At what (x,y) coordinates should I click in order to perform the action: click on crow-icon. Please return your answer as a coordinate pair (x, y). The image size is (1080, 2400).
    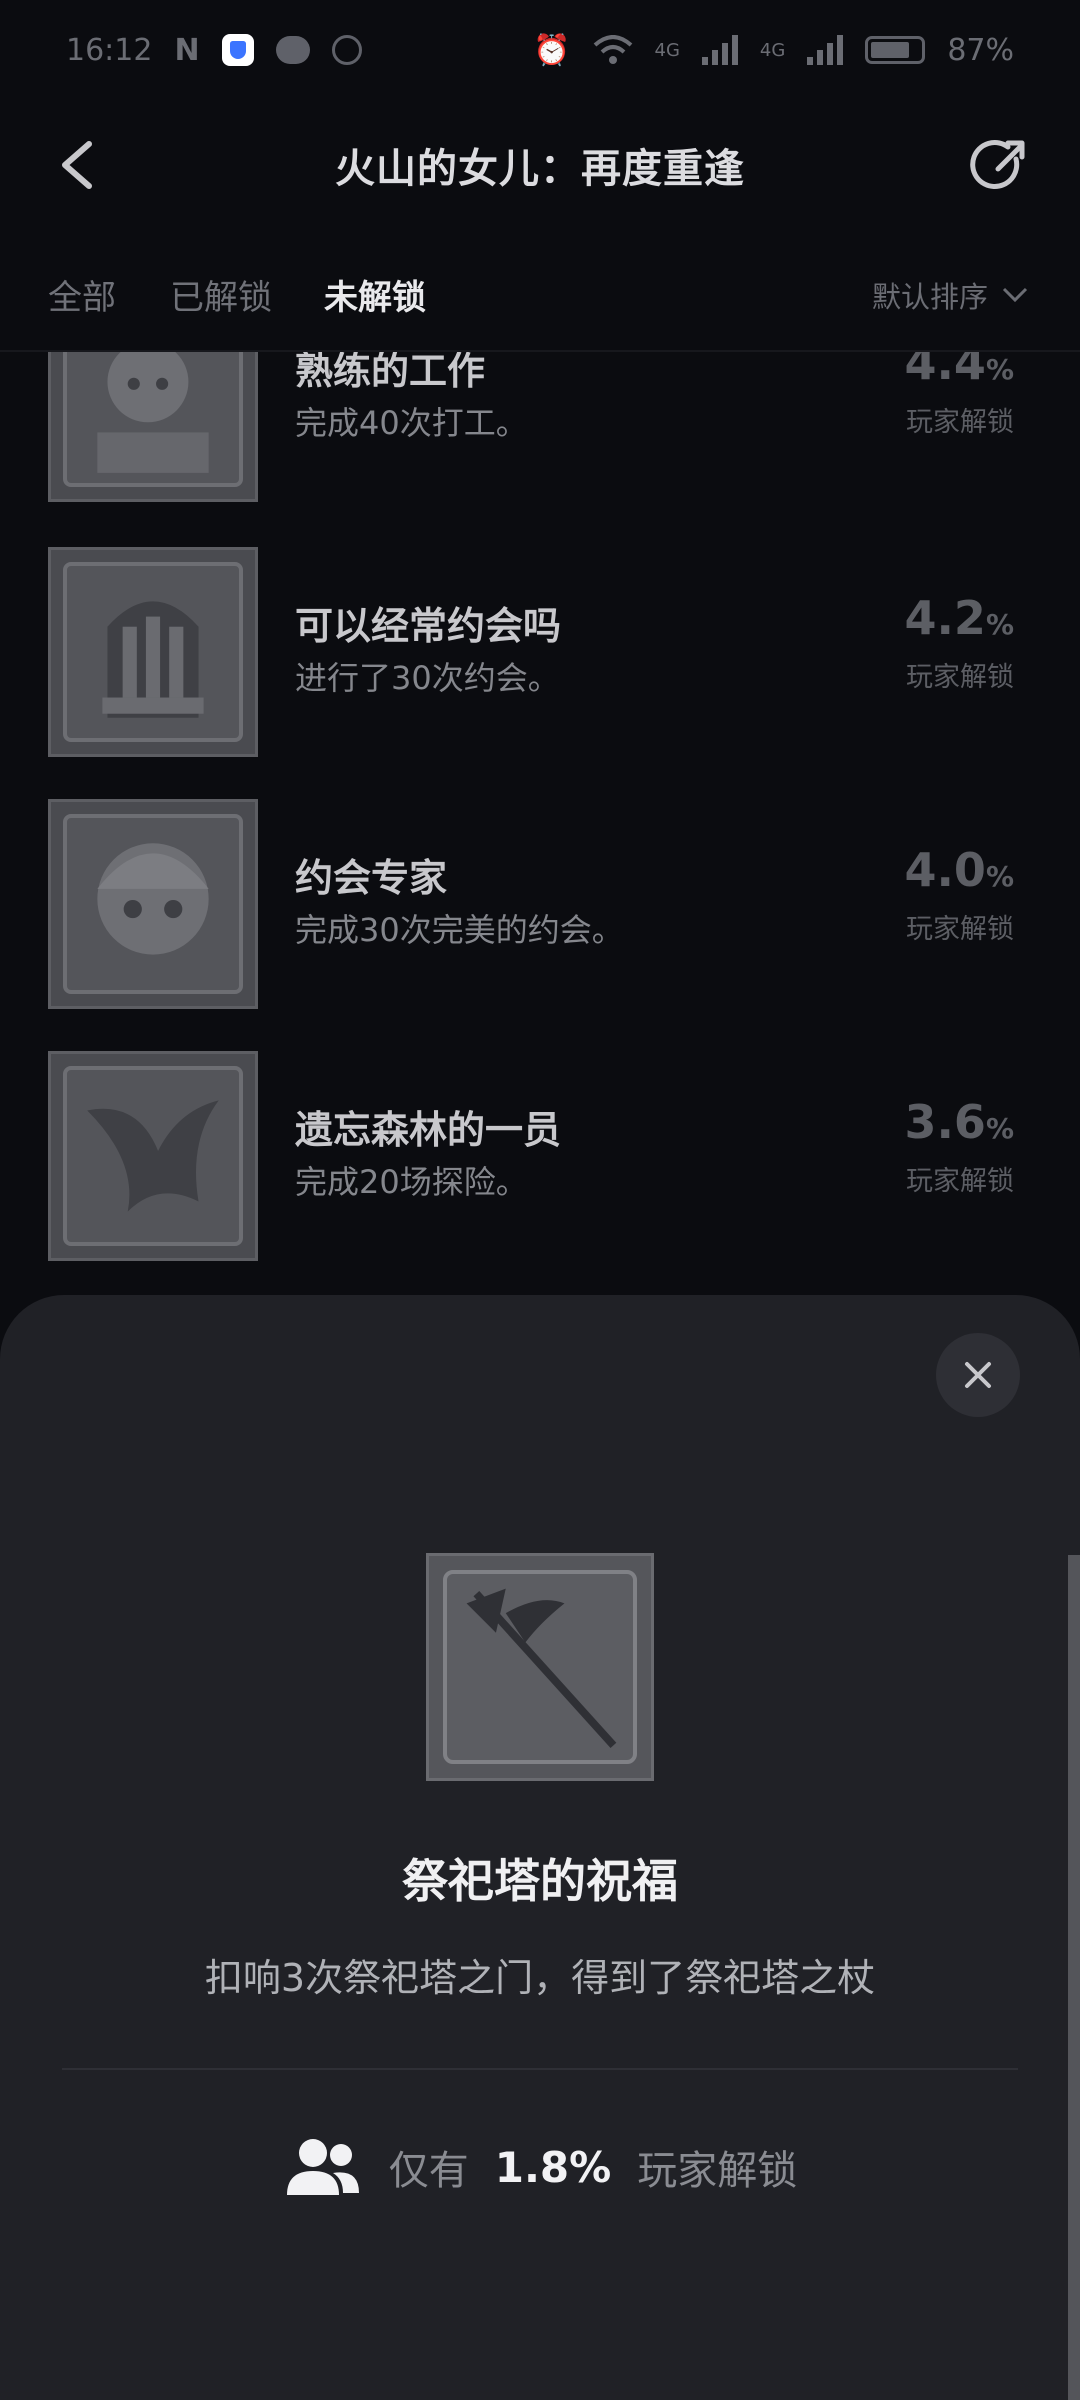
    Looking at the image, I should click on (153, 1156).